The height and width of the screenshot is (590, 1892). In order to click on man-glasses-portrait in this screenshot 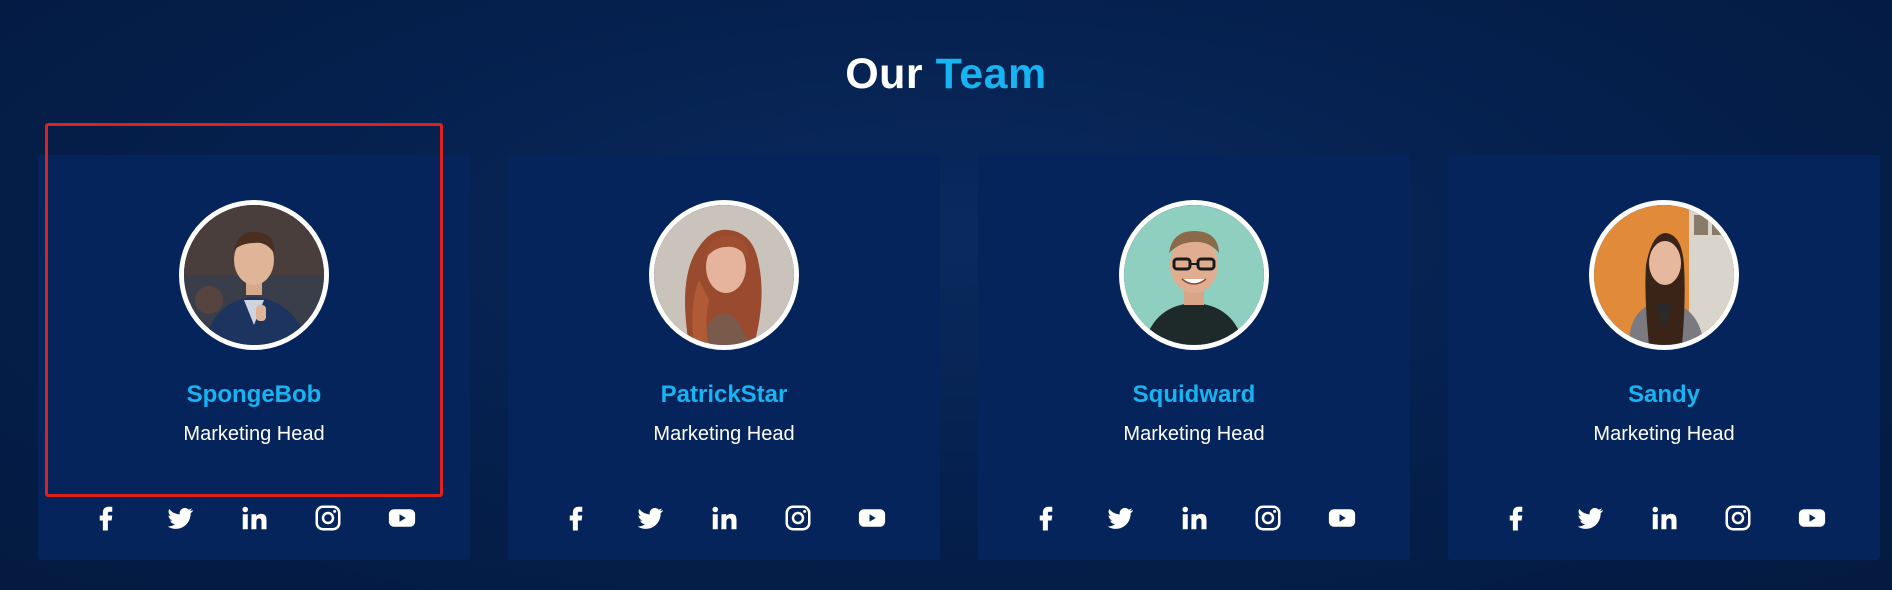, I will do `click(1194, 275)`.